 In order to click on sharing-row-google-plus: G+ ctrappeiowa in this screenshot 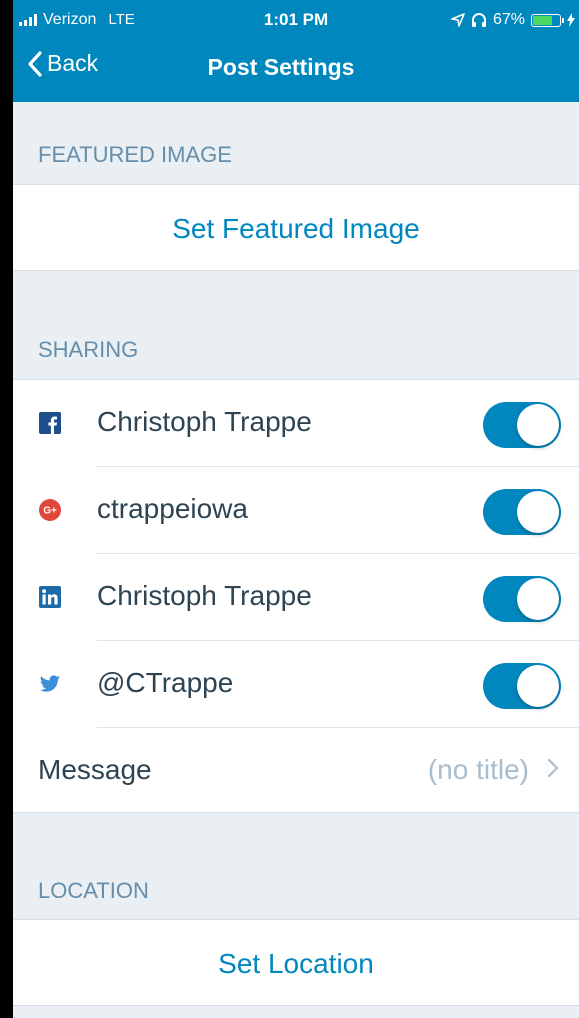, I will do `click(296, 510)`.